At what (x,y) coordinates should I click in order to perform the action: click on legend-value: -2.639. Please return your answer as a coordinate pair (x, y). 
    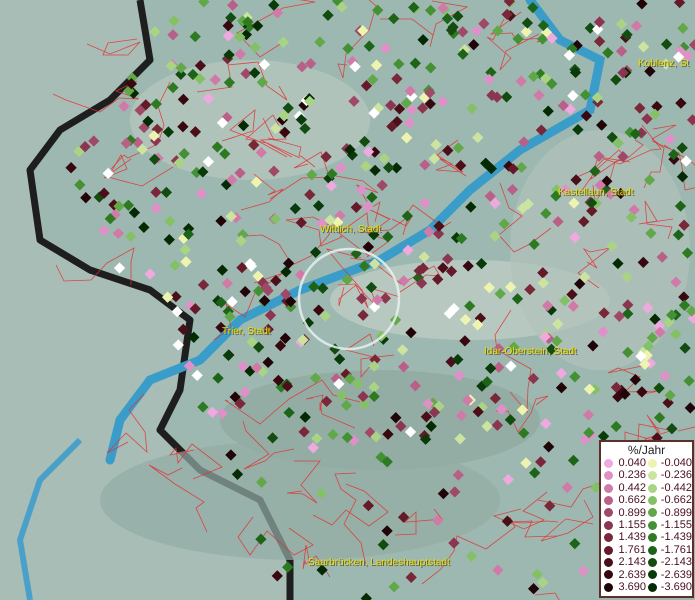
    Looking at the image, I should click on (676, 575).